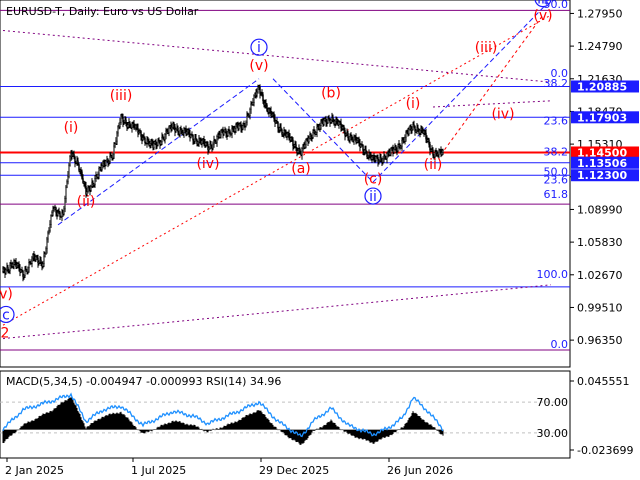 The image size is (640, 480). Describe the element at coordinates (543, 4) in the screenshot. I see `wave-label-18: iii` at that location.